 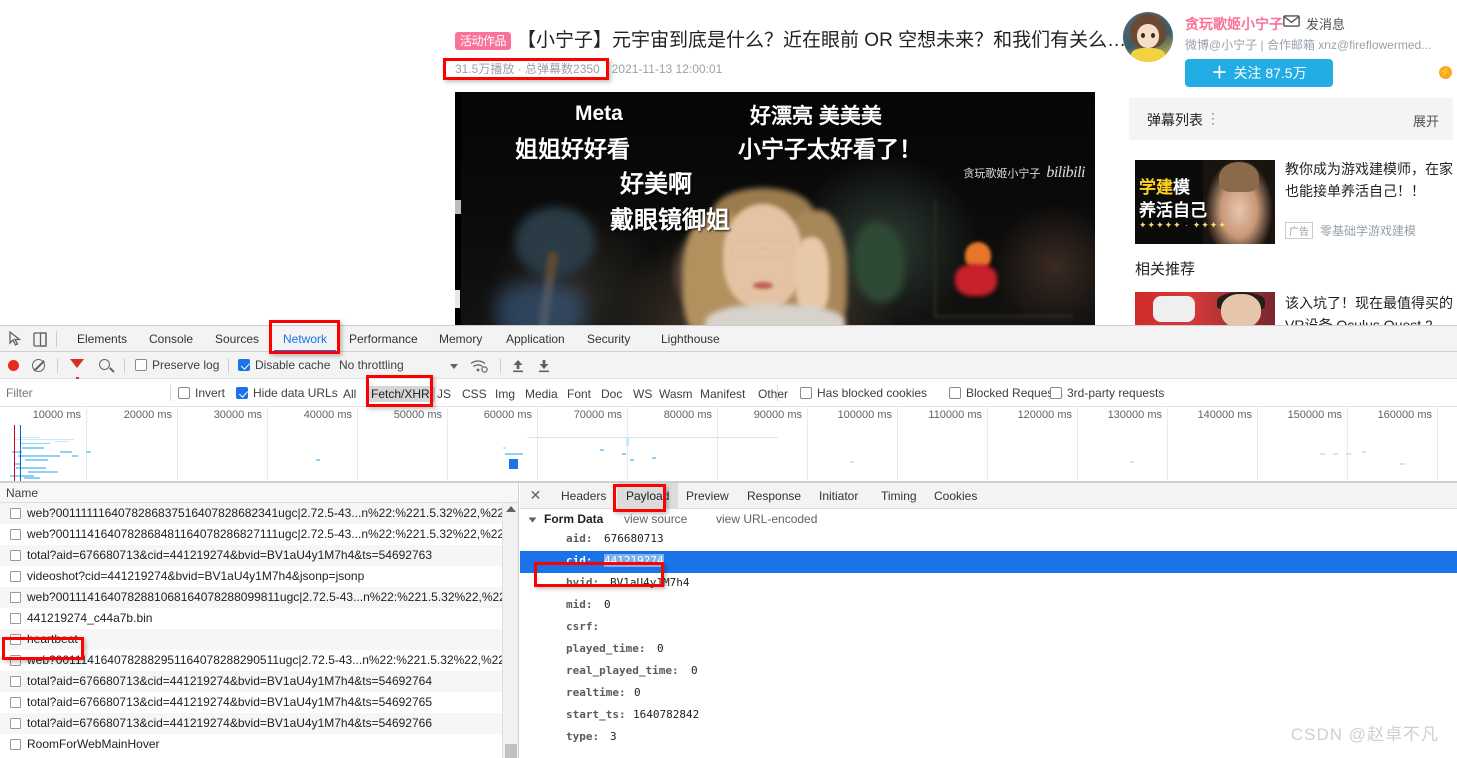 I want to click on detail-tab-preview: Preview, so click(x=707, y=496).